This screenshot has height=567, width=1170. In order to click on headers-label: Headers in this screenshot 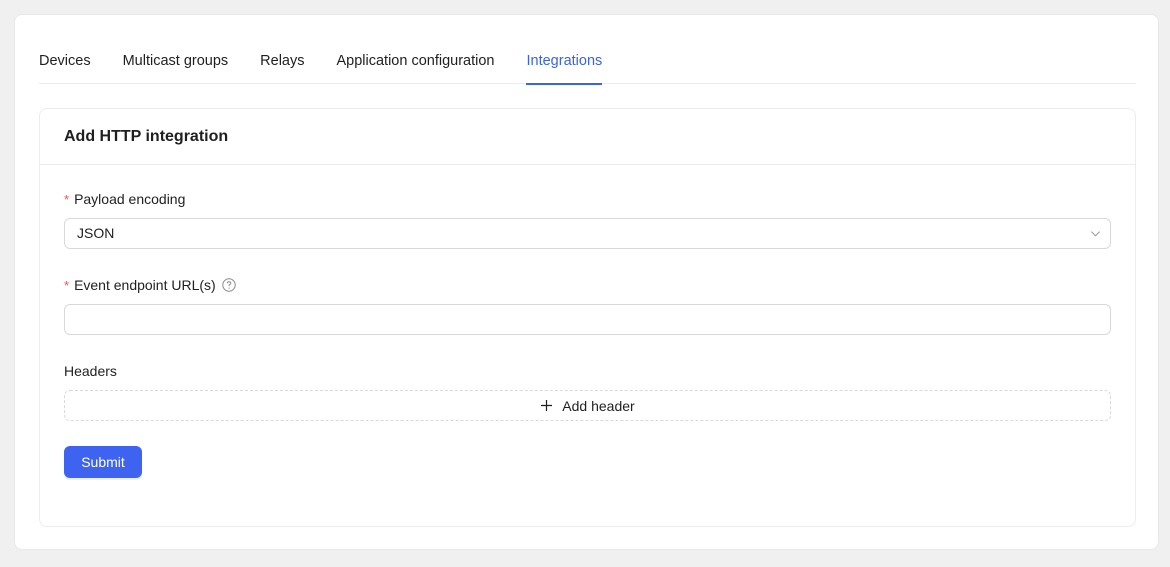, I will do `click(90, 371)`.